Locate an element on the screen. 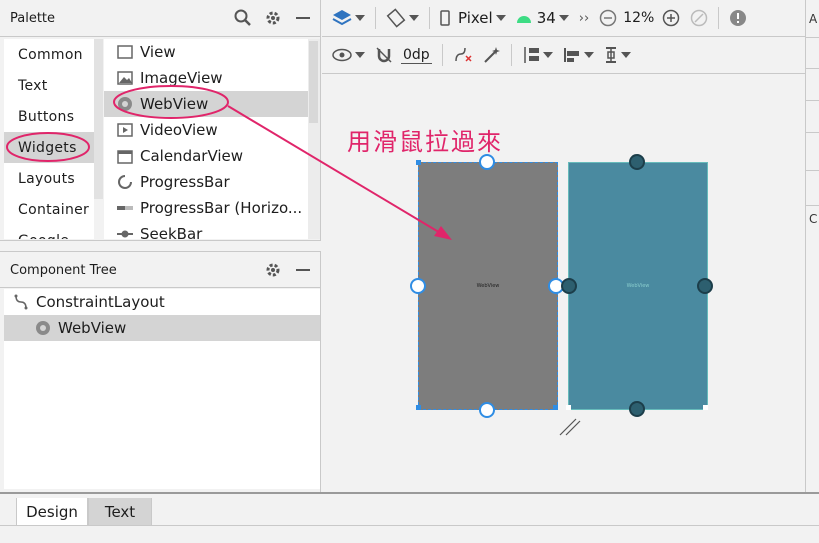 The image size is (819, 543). widget-label: View is located at coordinates (158, 52).